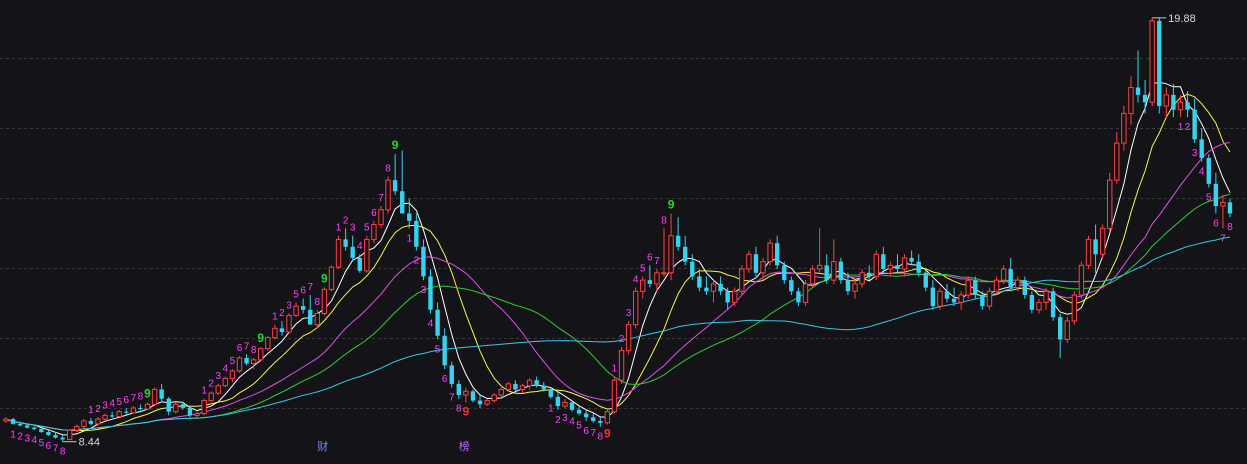 The height and width of the screenshot is (464, 1247). I want to click on event-marker-cai: 财, so click(322, 446).